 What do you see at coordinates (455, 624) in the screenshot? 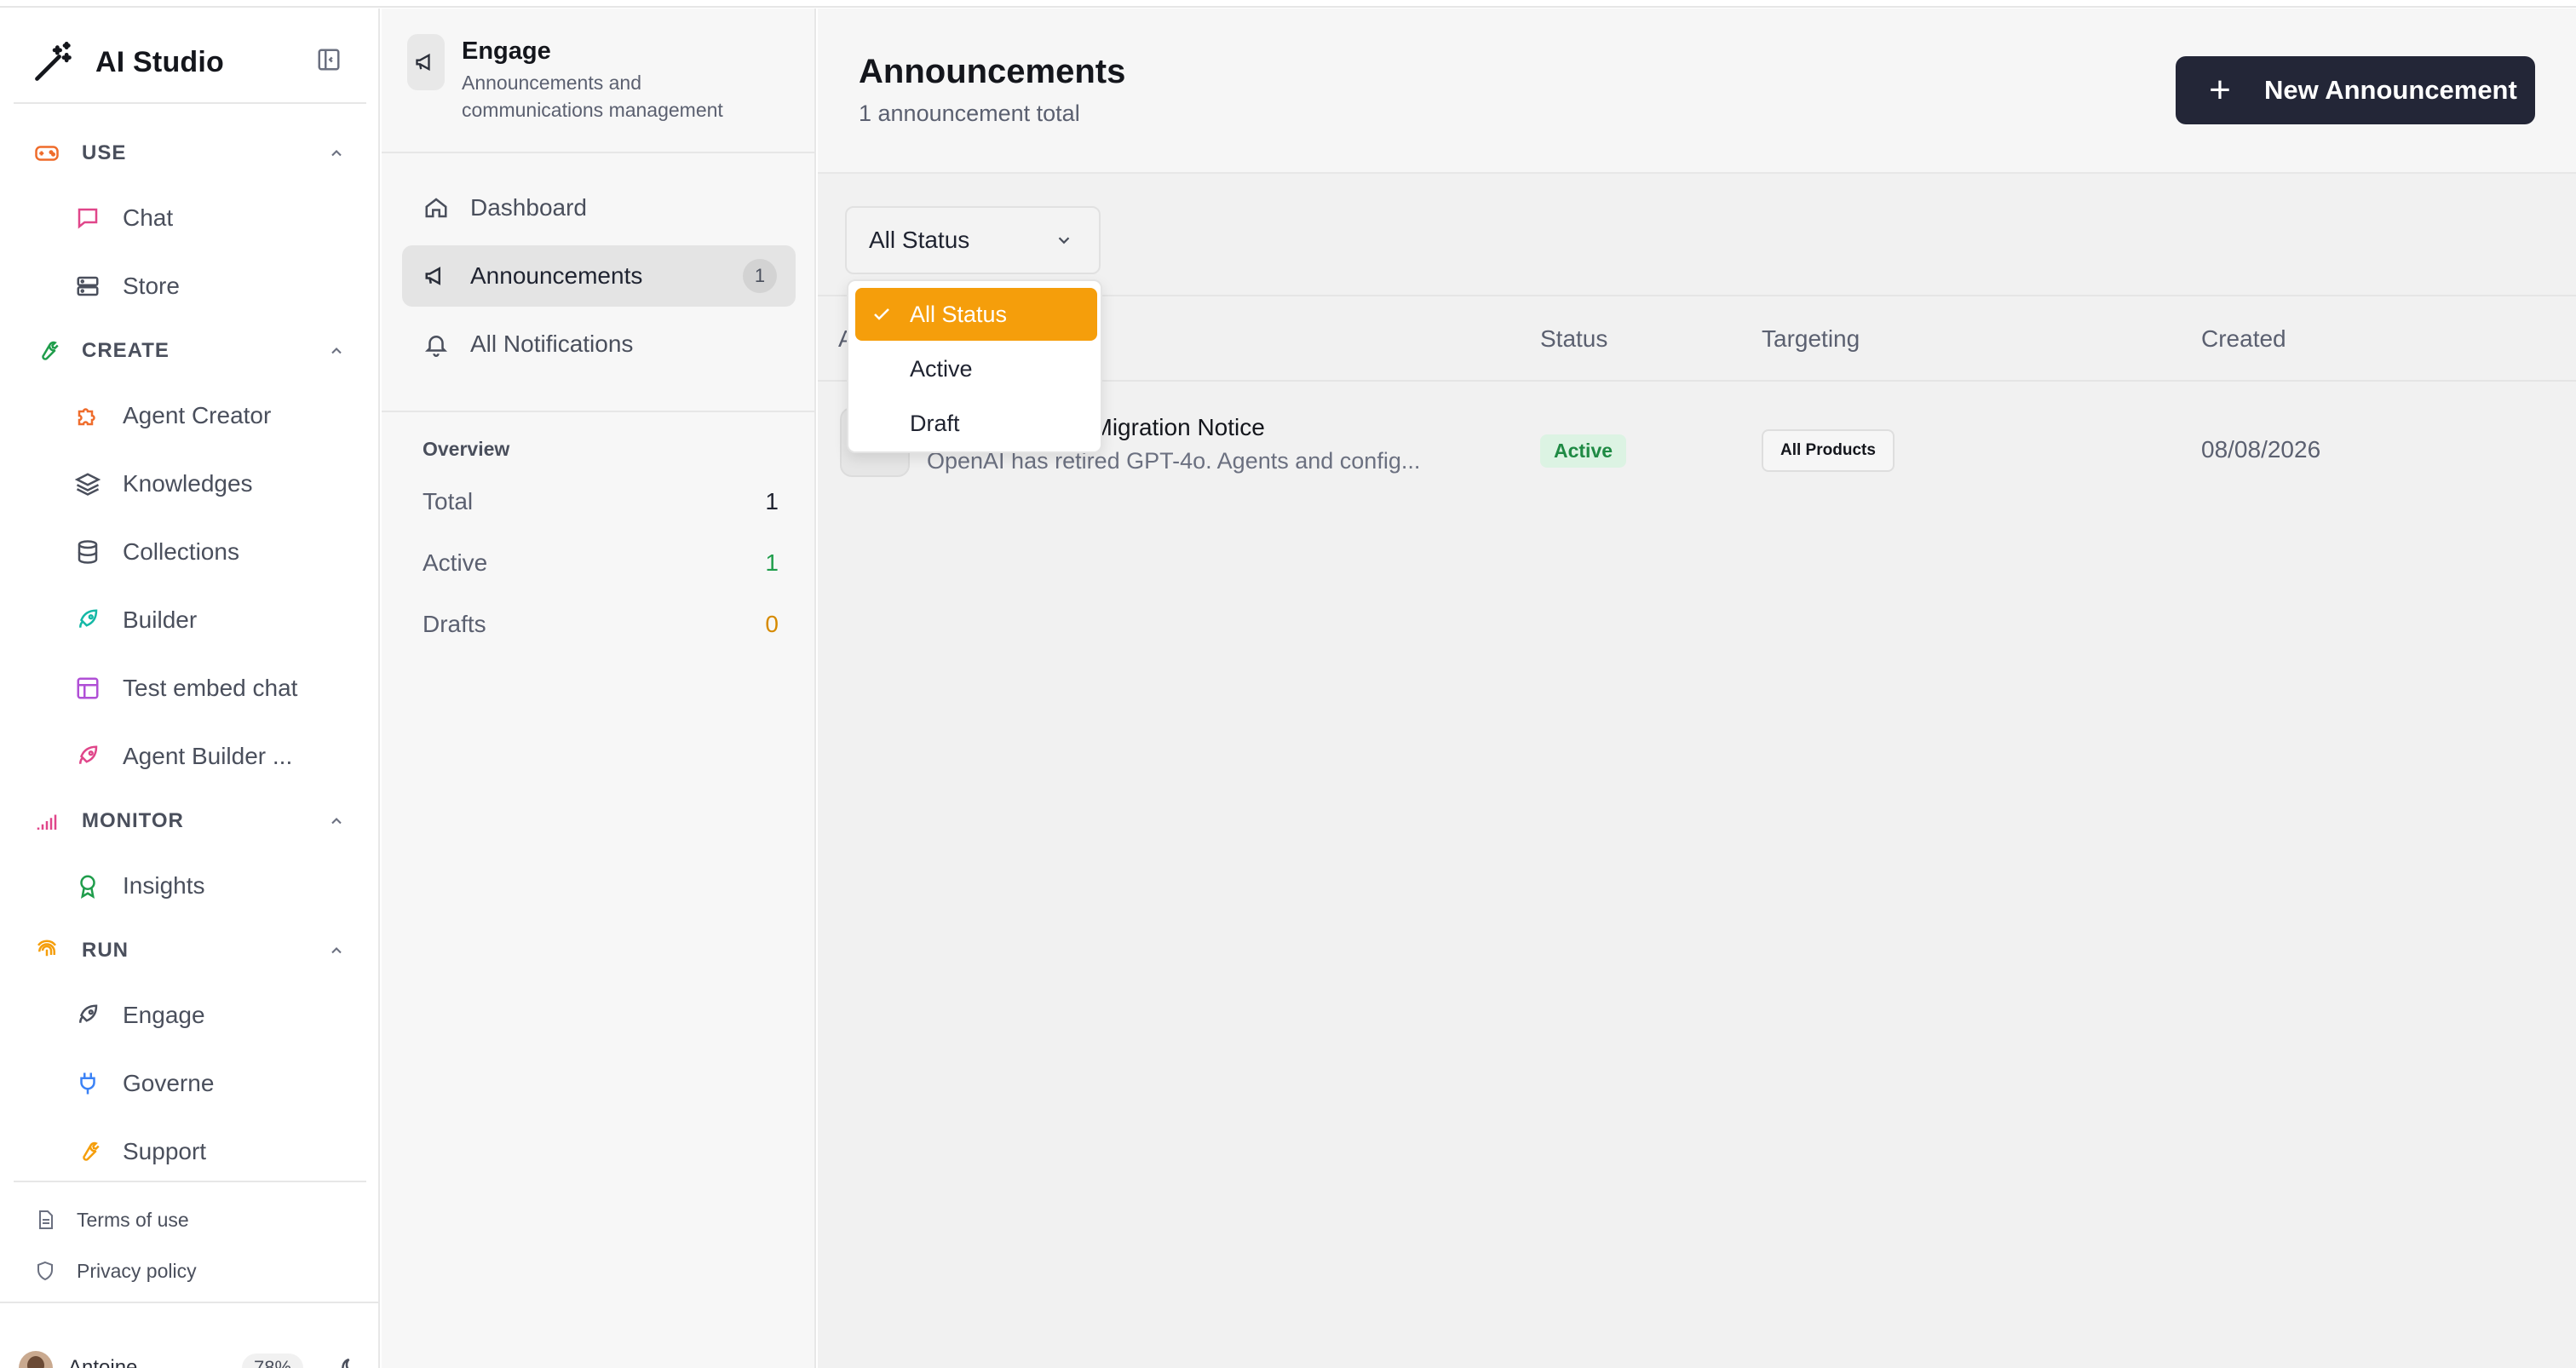
I see `overview-label: Drafts` at bounding box center [455, 624].